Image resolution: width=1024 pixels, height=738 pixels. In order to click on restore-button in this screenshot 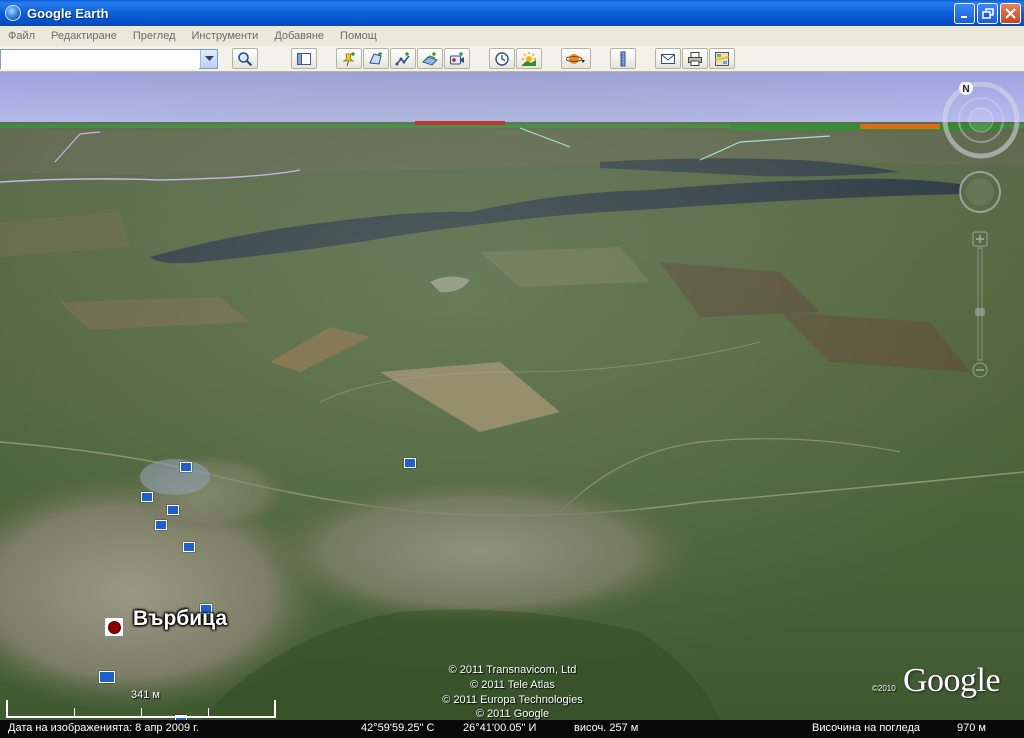, I will do `click(987, 13)`.